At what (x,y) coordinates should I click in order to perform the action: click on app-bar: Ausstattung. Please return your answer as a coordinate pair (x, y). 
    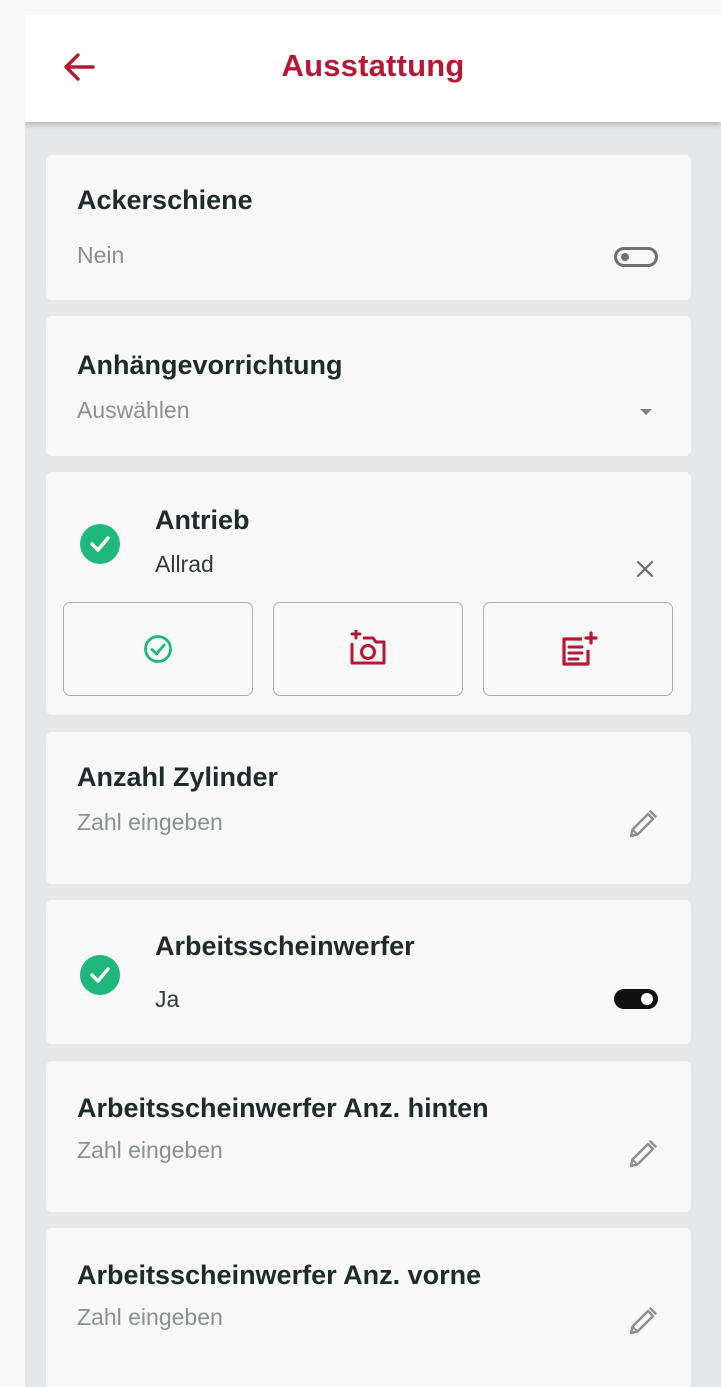
    Looking at the image, I should click on (373, 68).